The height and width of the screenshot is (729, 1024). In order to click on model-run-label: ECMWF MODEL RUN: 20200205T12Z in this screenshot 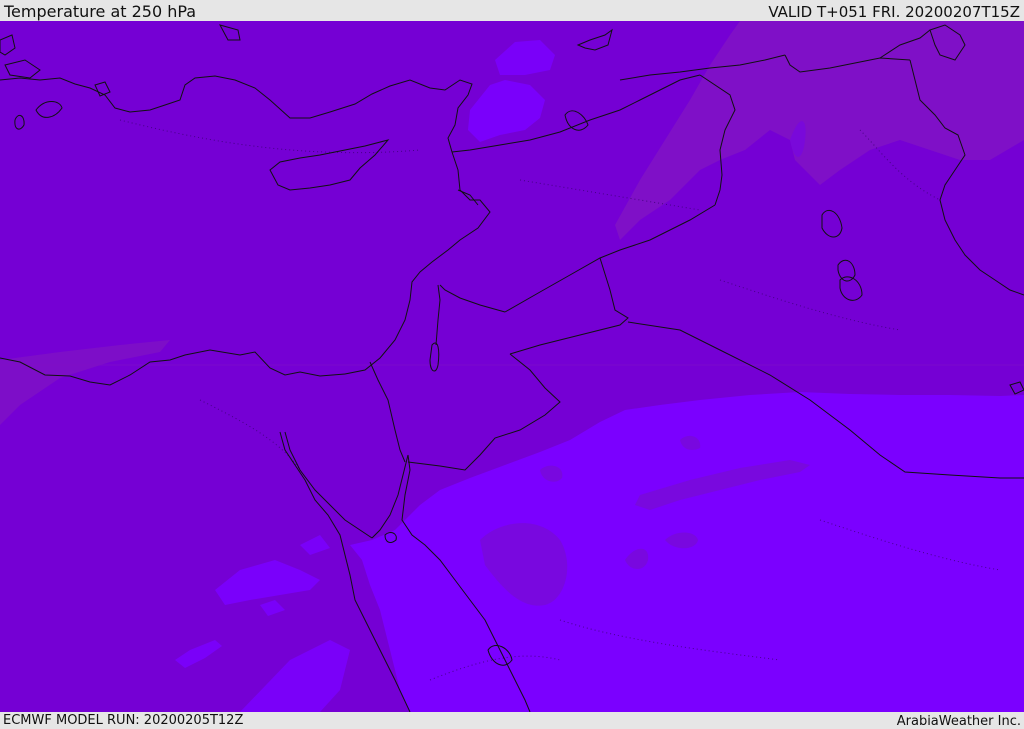, I will do `click(123, 720)`.